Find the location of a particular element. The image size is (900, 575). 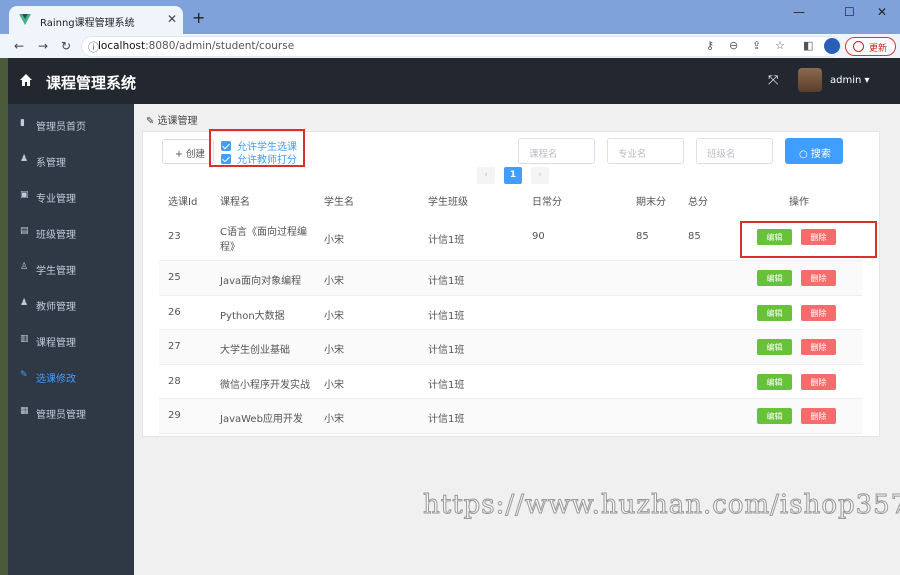

star-icon: ☆ is located at coordinates (780, 45).